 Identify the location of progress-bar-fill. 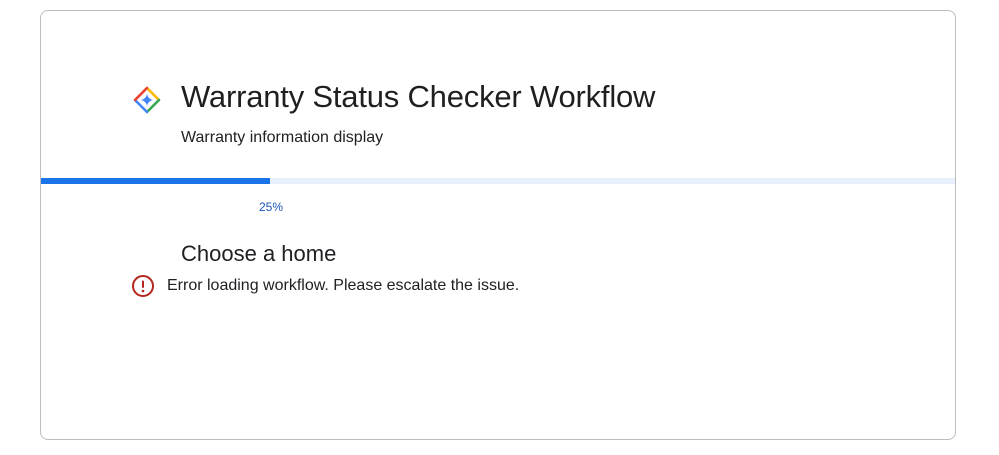
(155, 181).